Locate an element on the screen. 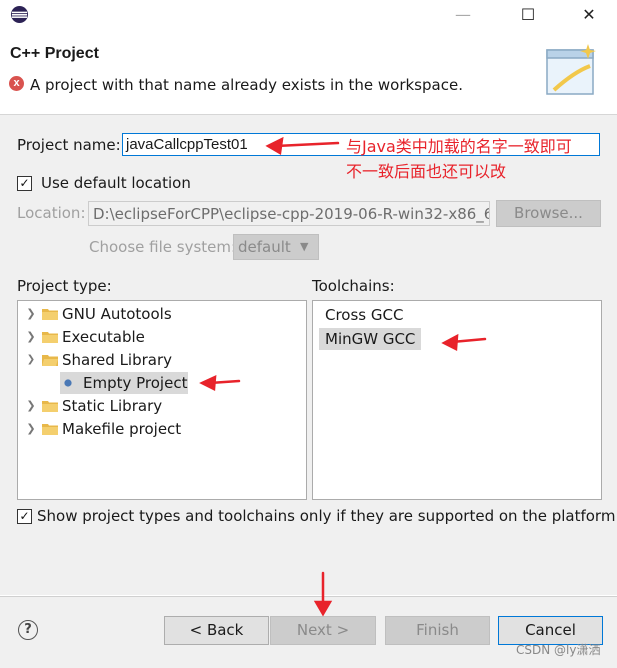 The height and width of the screenshot is (668, 617). show-supported-checkbox: ✓ is located at coordinates (24, 516).